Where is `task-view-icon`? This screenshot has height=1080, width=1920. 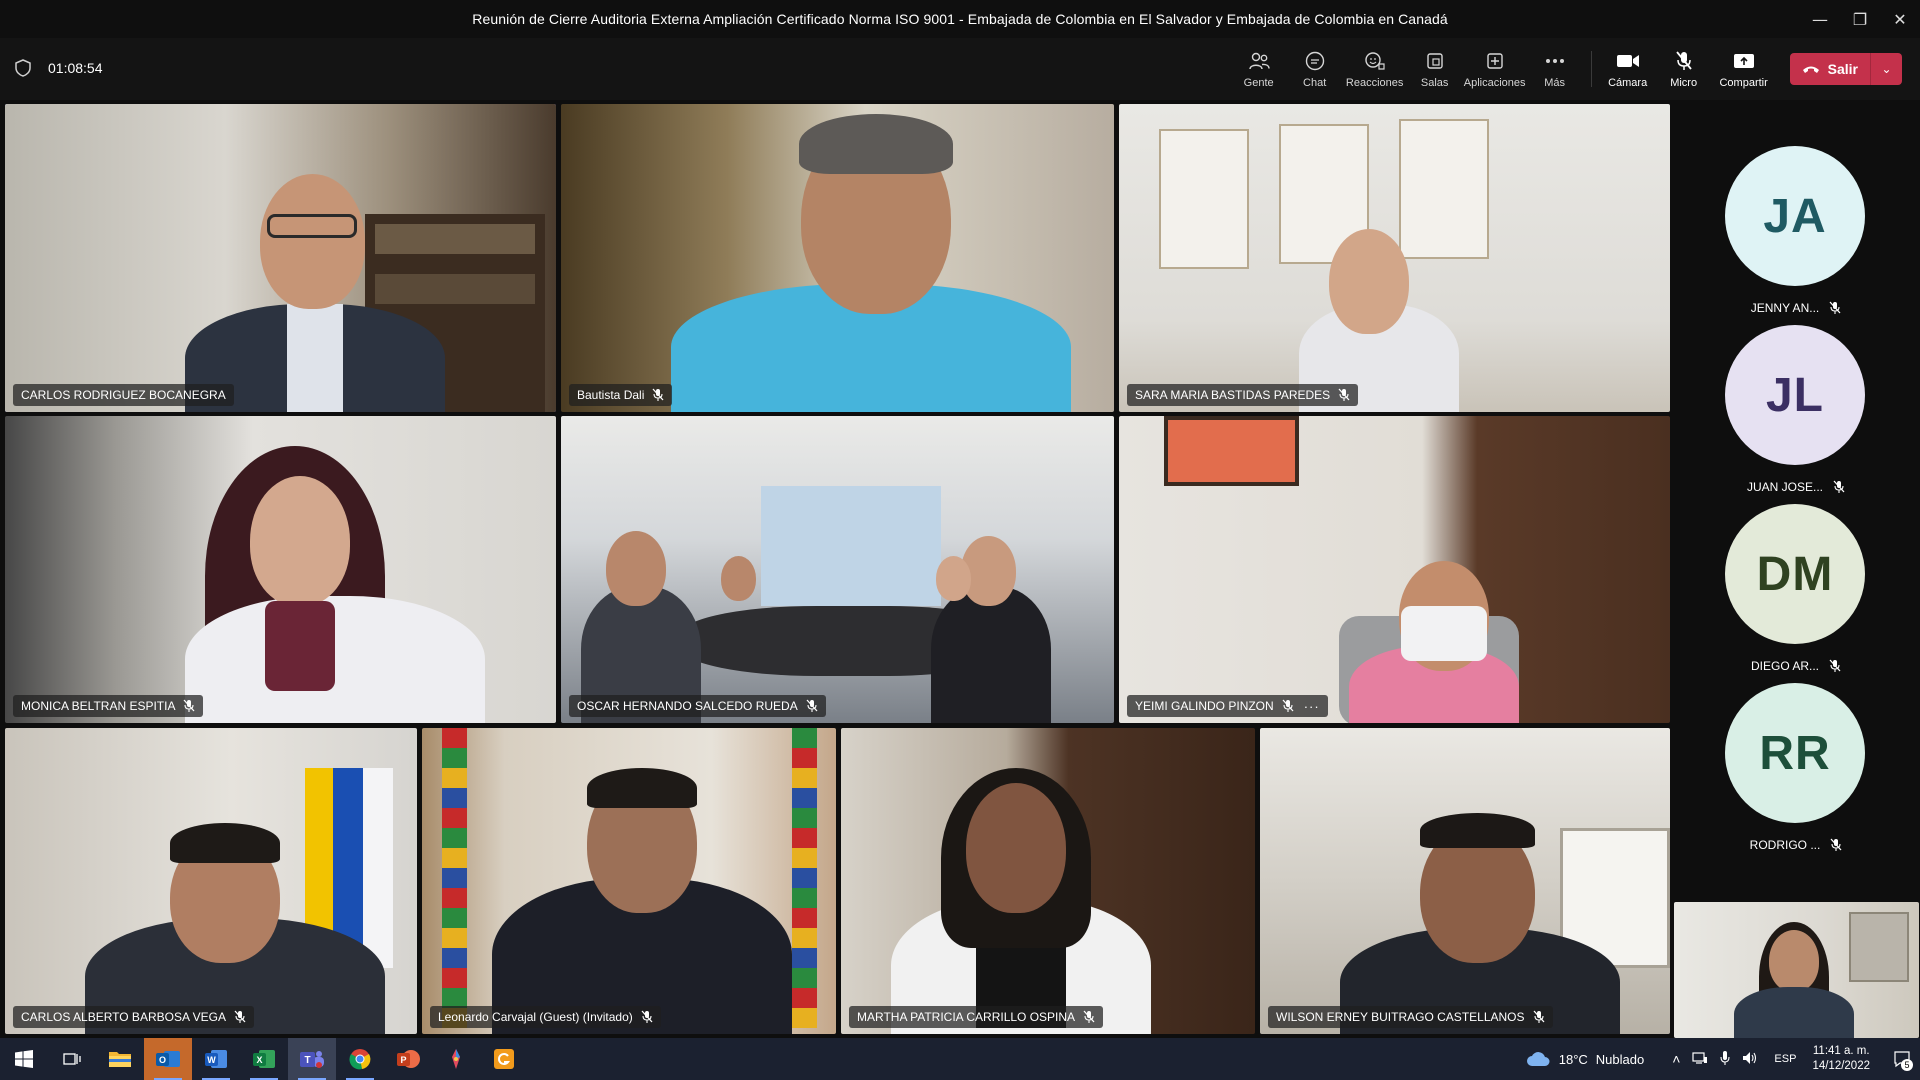
task-view-icon is located at coordinates (72, 1059).